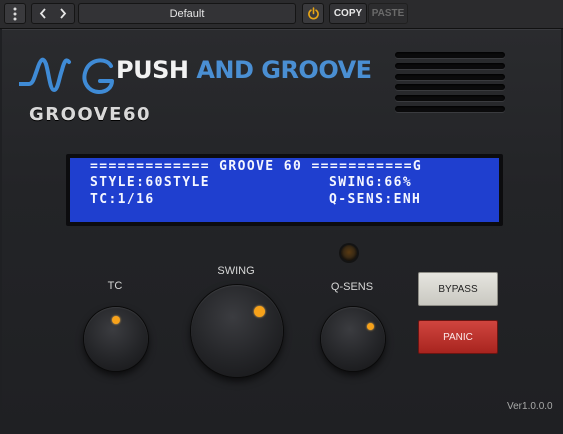  Describe the element at coordinates (458, 337) in the screenshot. I see `panic-button: PANIC` at that location.